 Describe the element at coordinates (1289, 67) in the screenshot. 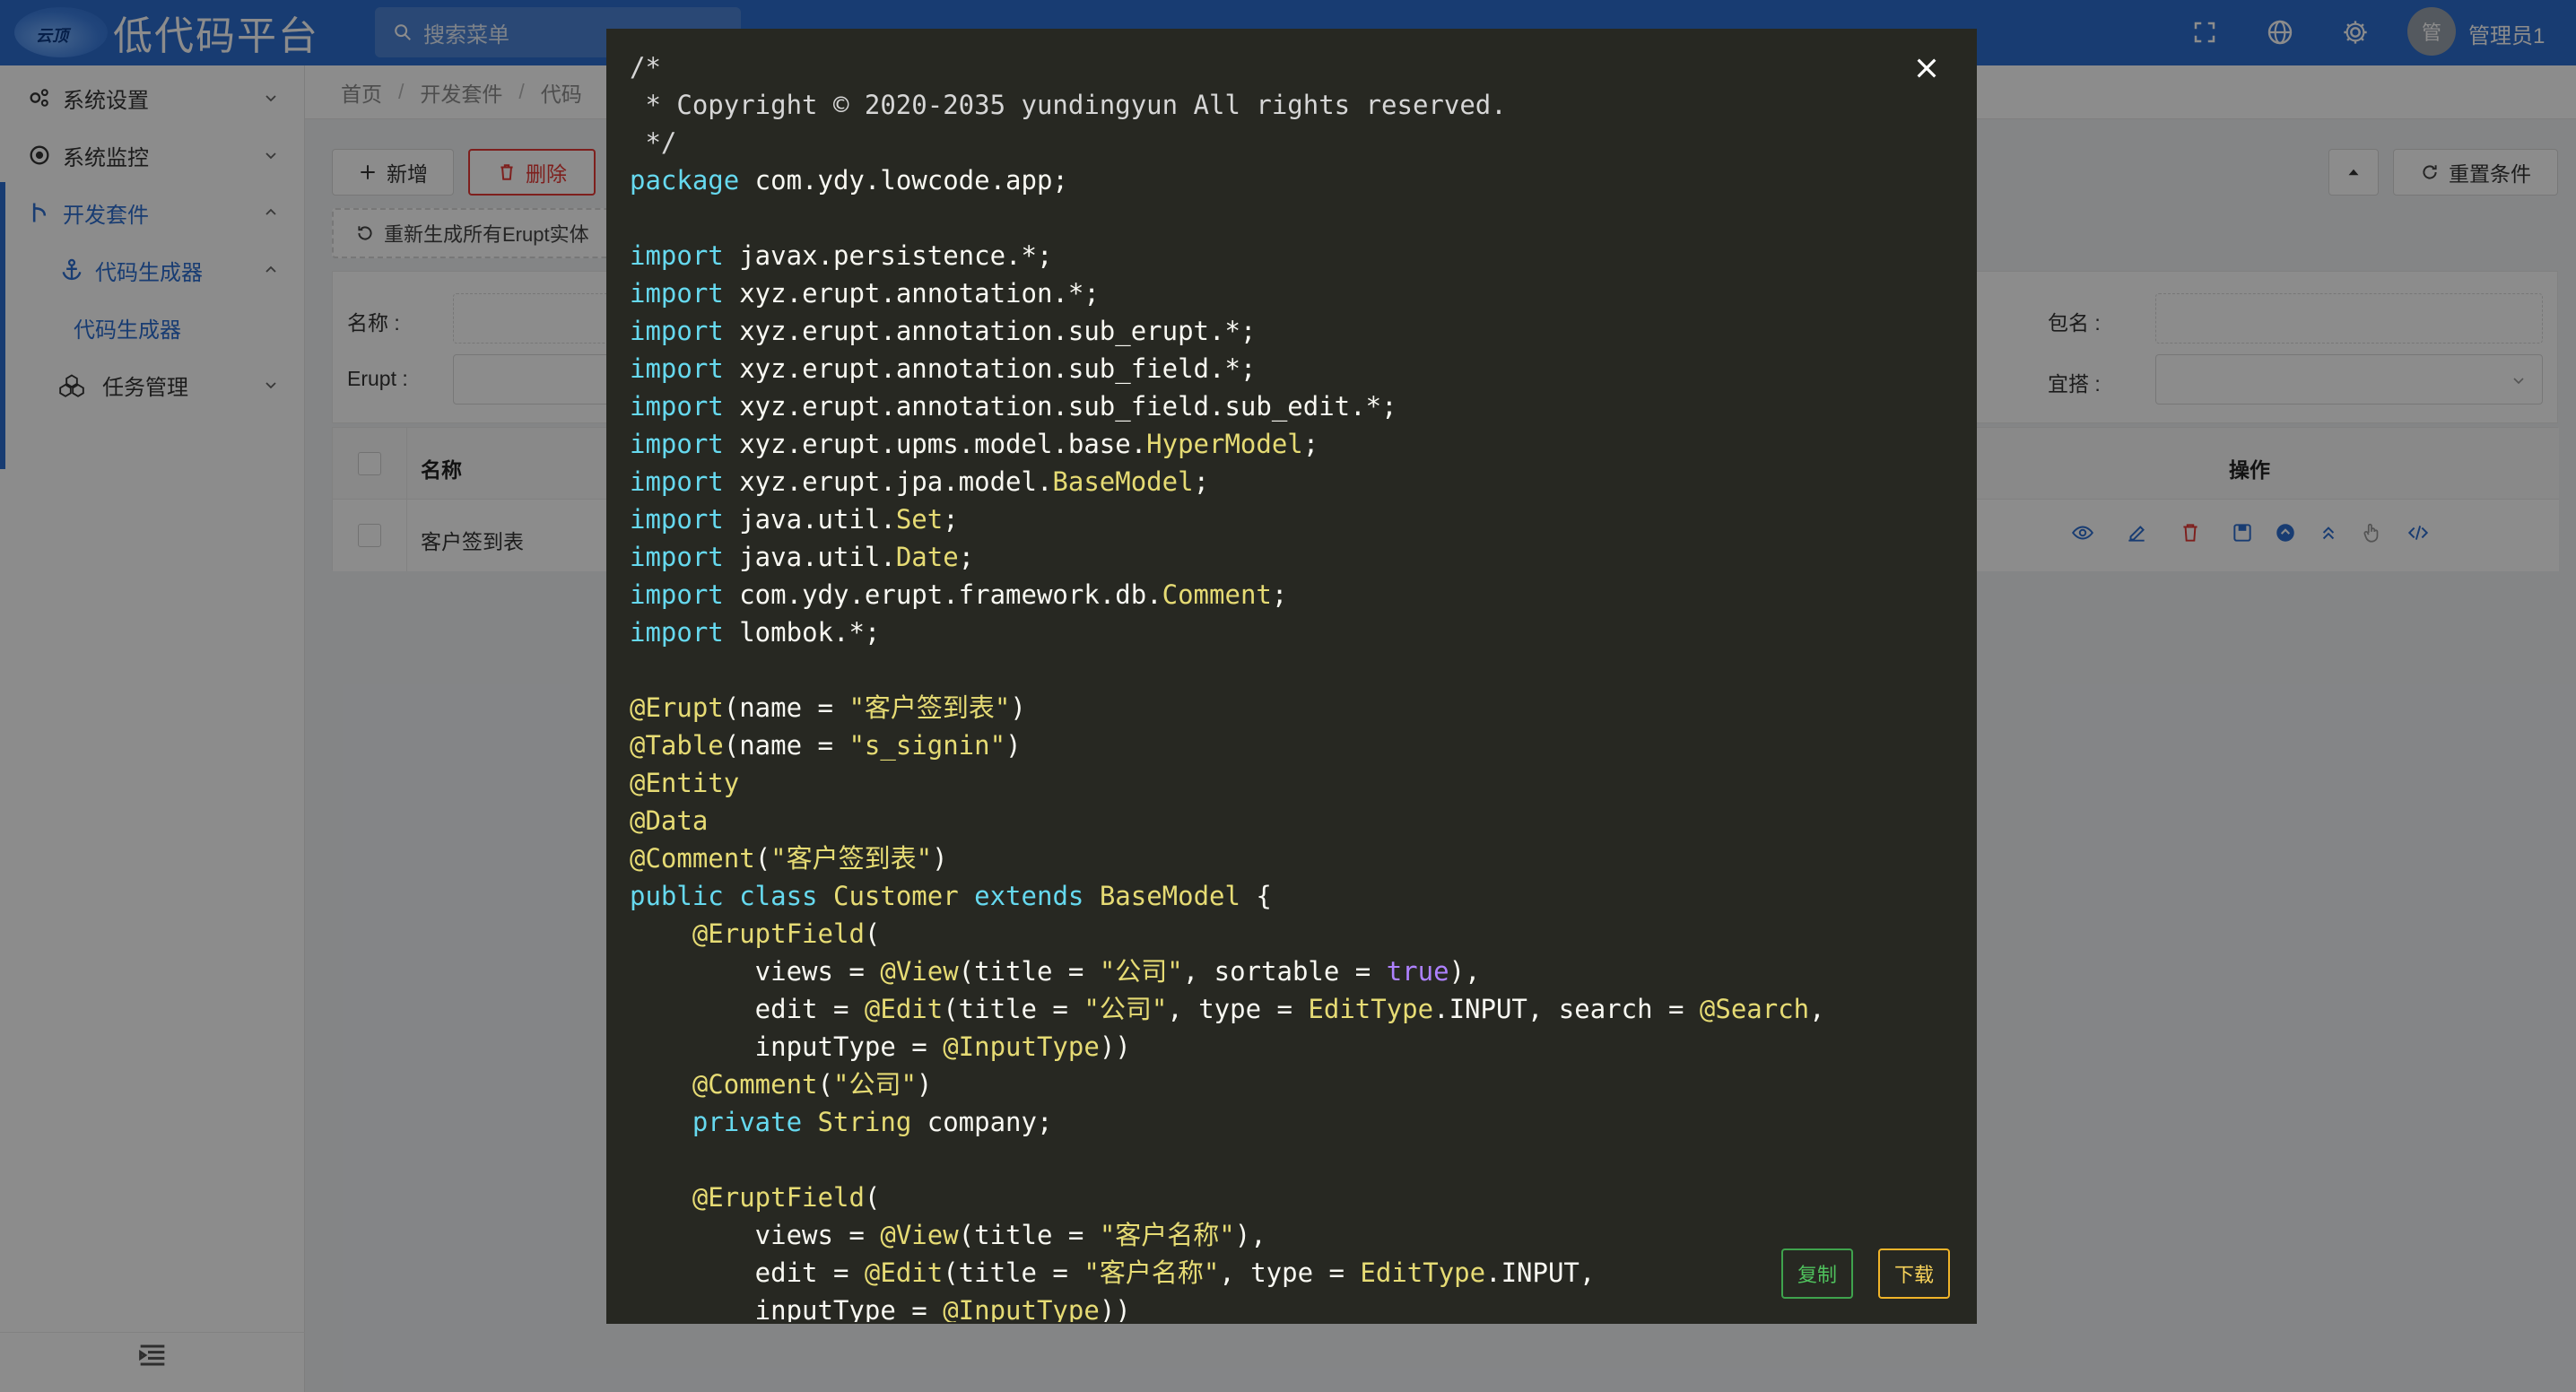

I see `code-line: /*` at that location.